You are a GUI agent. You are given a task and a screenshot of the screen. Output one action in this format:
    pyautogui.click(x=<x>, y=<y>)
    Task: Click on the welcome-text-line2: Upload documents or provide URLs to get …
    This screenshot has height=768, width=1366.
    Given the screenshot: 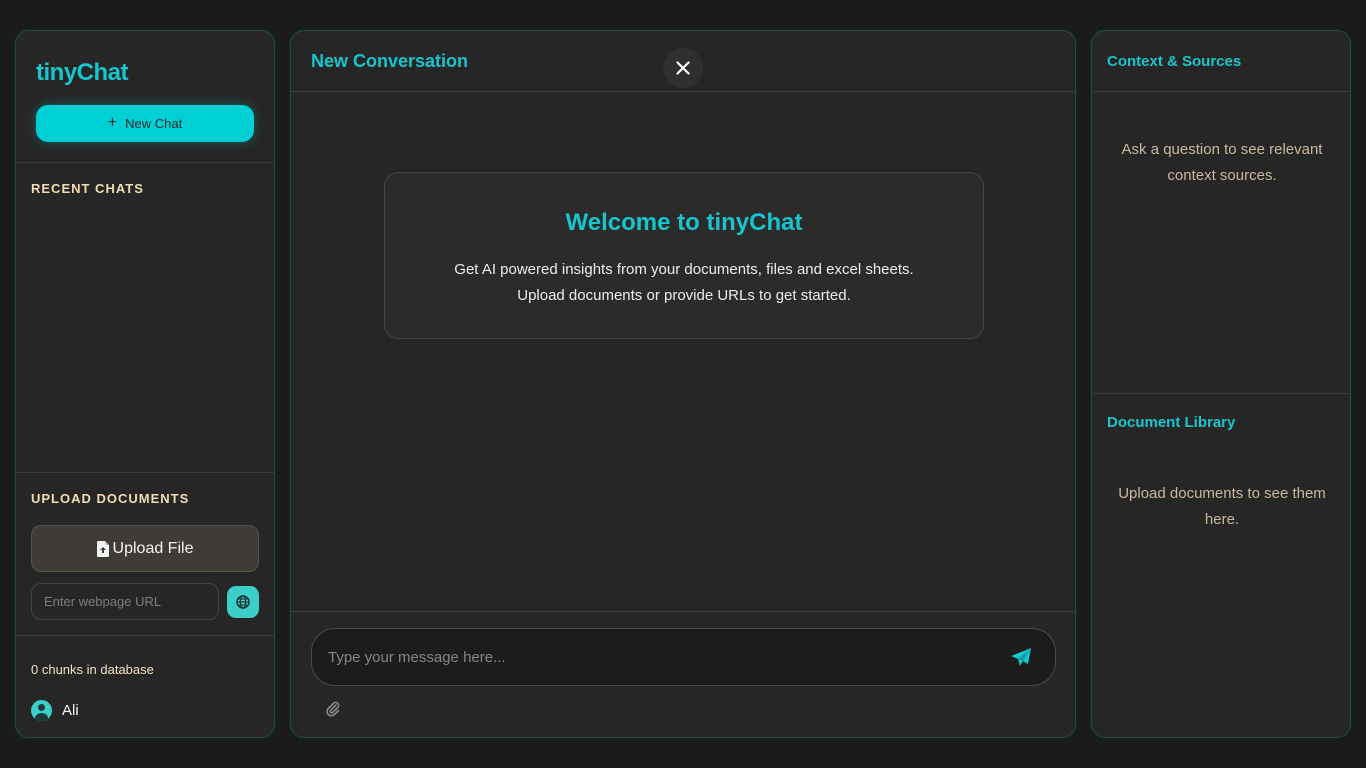 What is the action you would take?
    pyautogui.click(x=684, y=295)
    